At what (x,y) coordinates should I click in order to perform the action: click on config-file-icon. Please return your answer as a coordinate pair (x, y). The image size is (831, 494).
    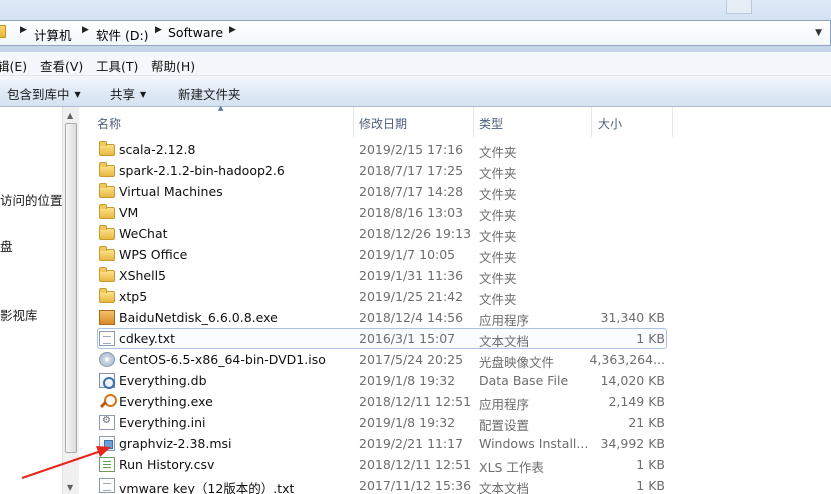
    Looking at the image, I should click on (107, 422).